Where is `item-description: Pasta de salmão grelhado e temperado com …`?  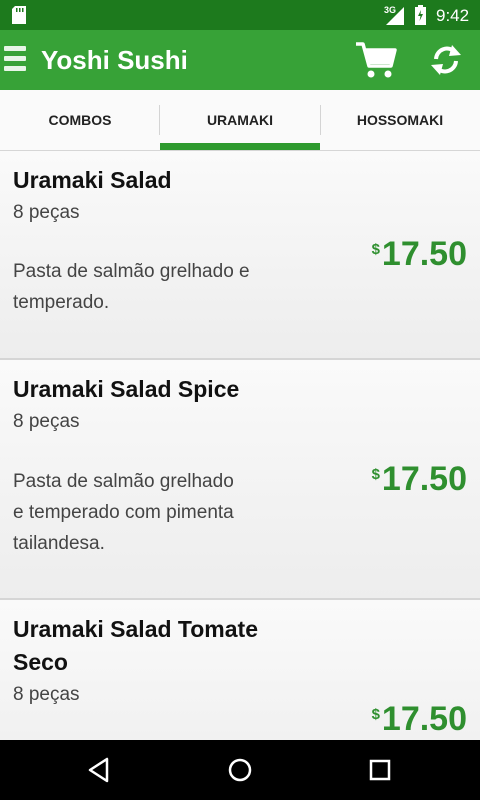
item-description: Pasta de salmão grelhado e temperado com … is located at coordinates (123, 512).